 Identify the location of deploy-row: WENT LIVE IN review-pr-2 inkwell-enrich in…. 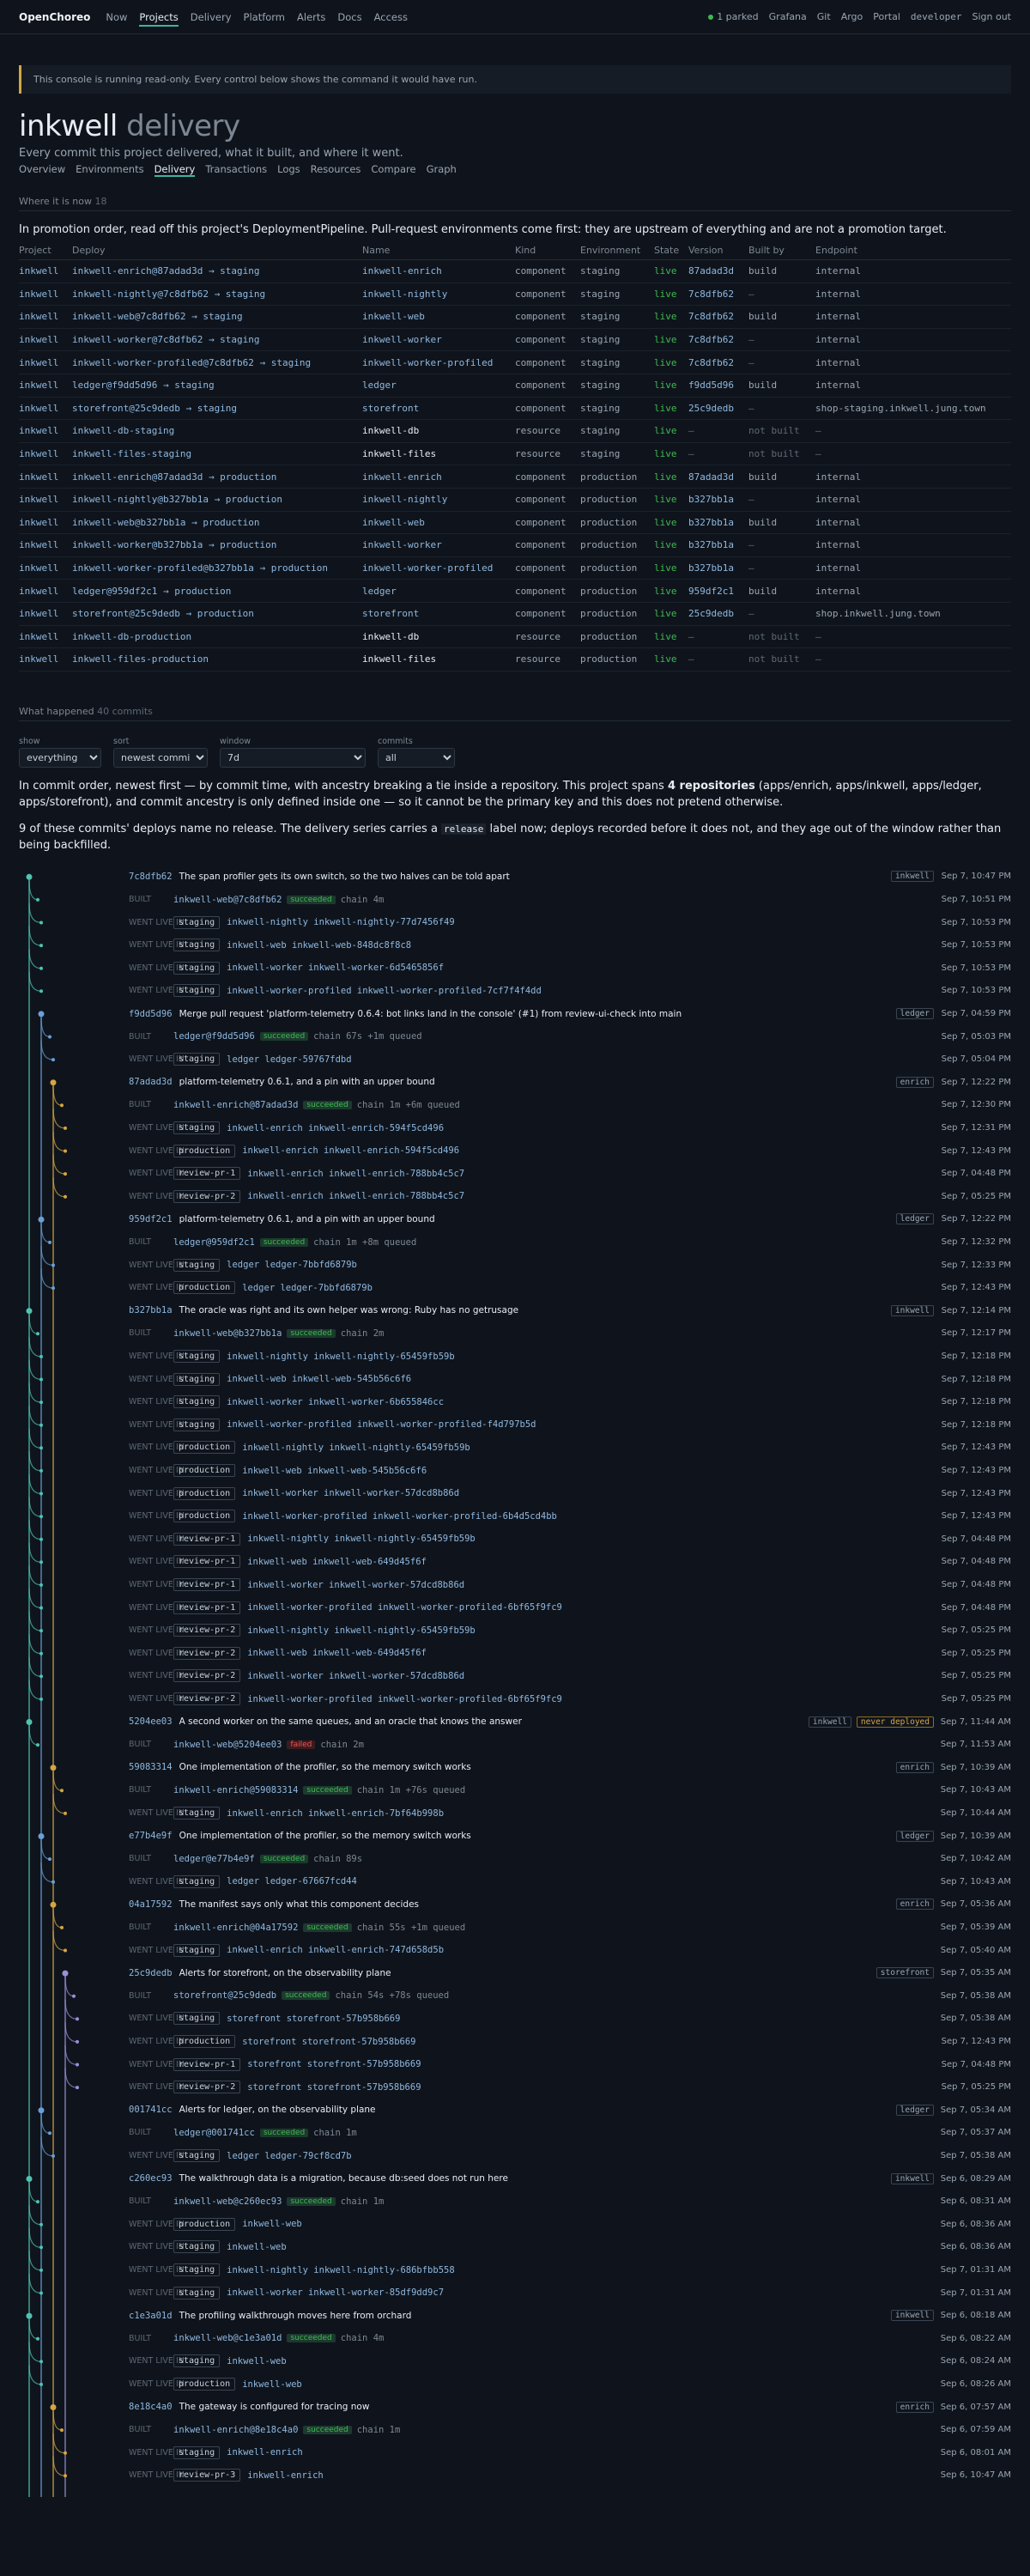
(515, 1196).